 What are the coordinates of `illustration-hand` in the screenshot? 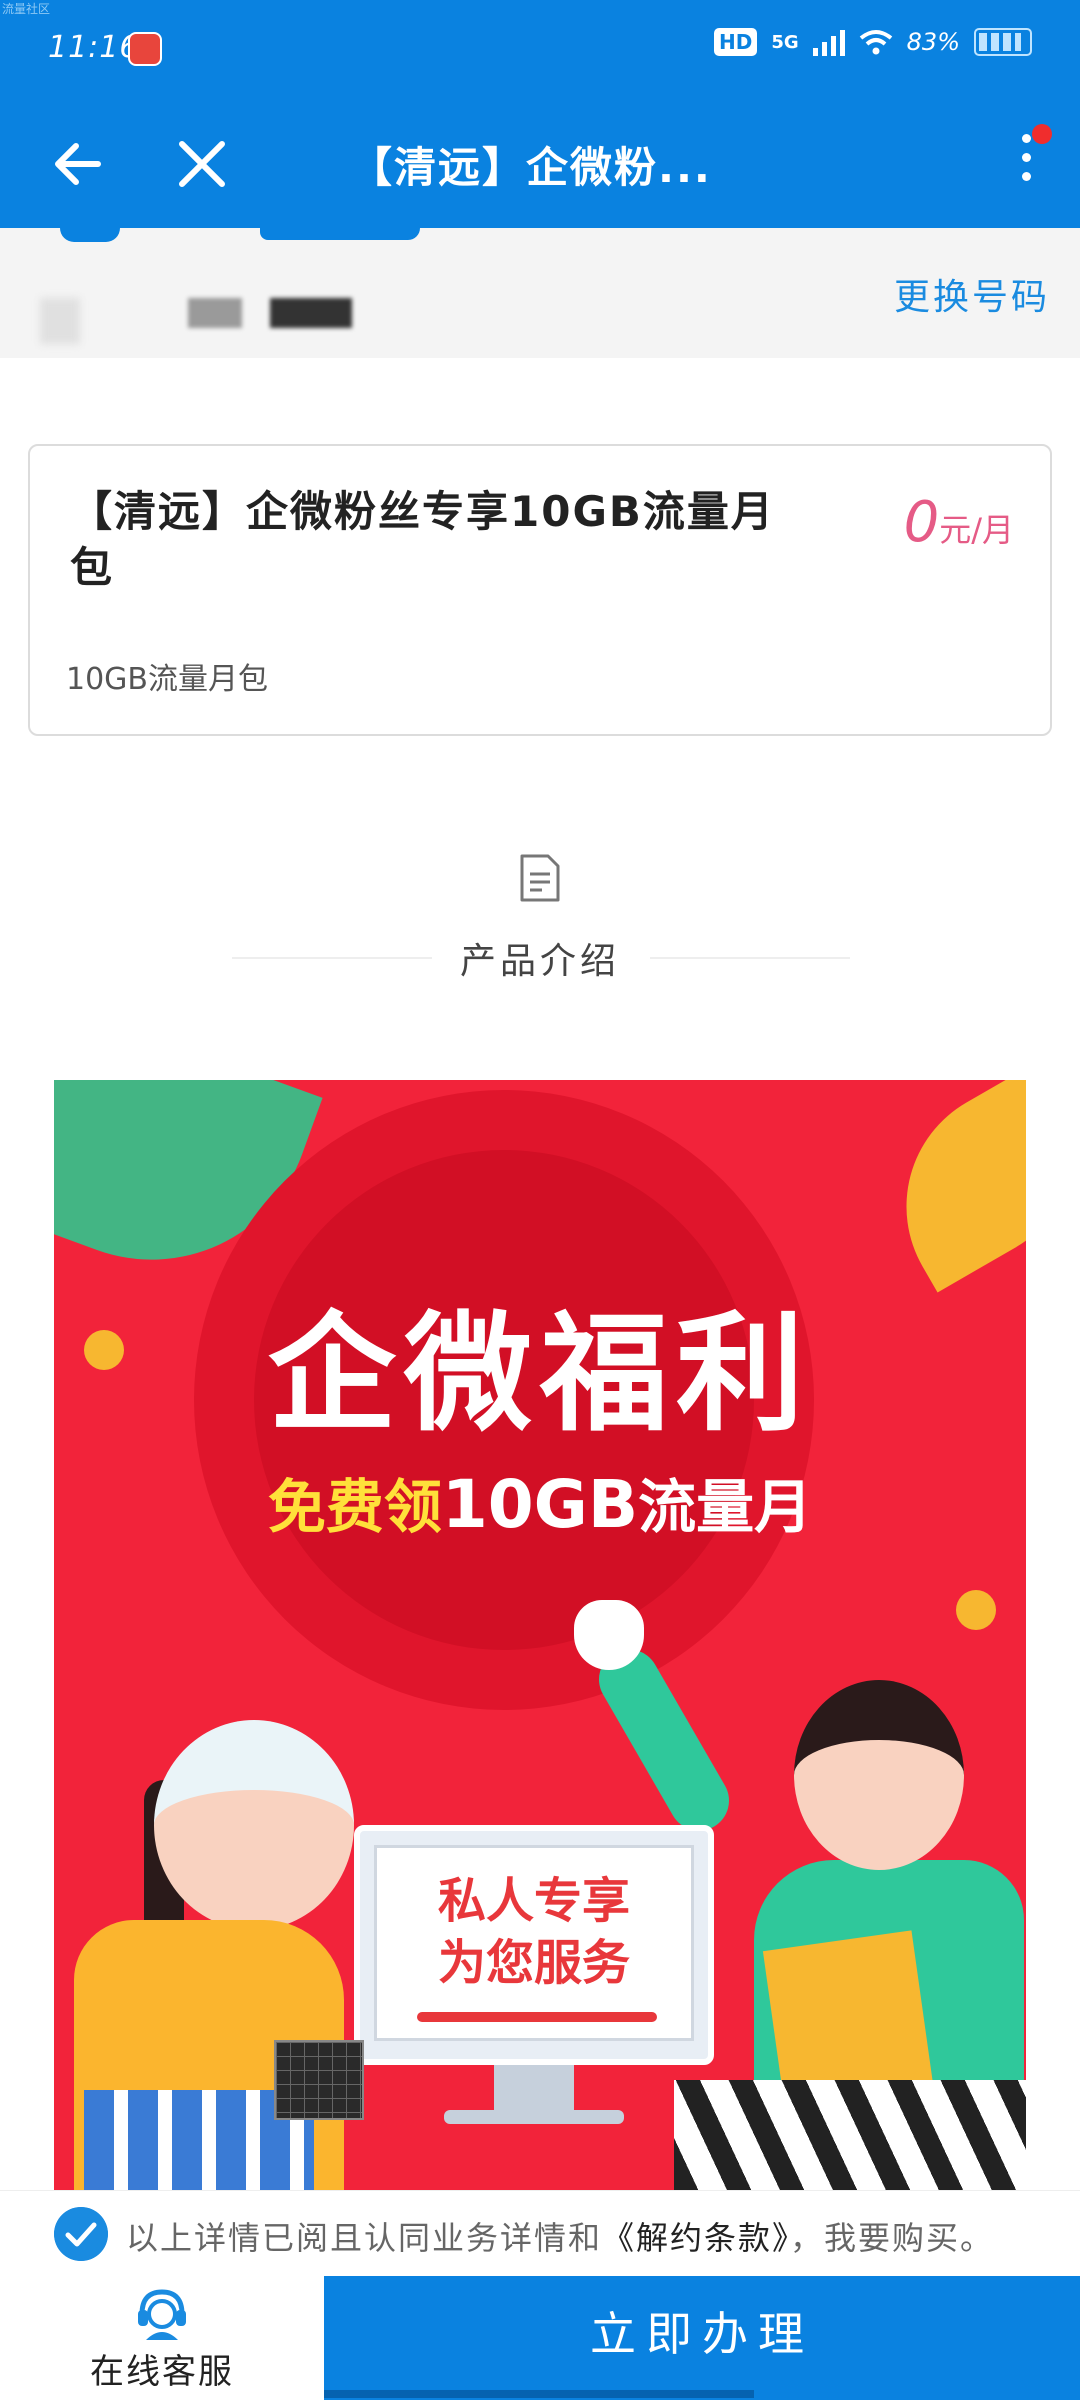 It's located at (609, 1635).